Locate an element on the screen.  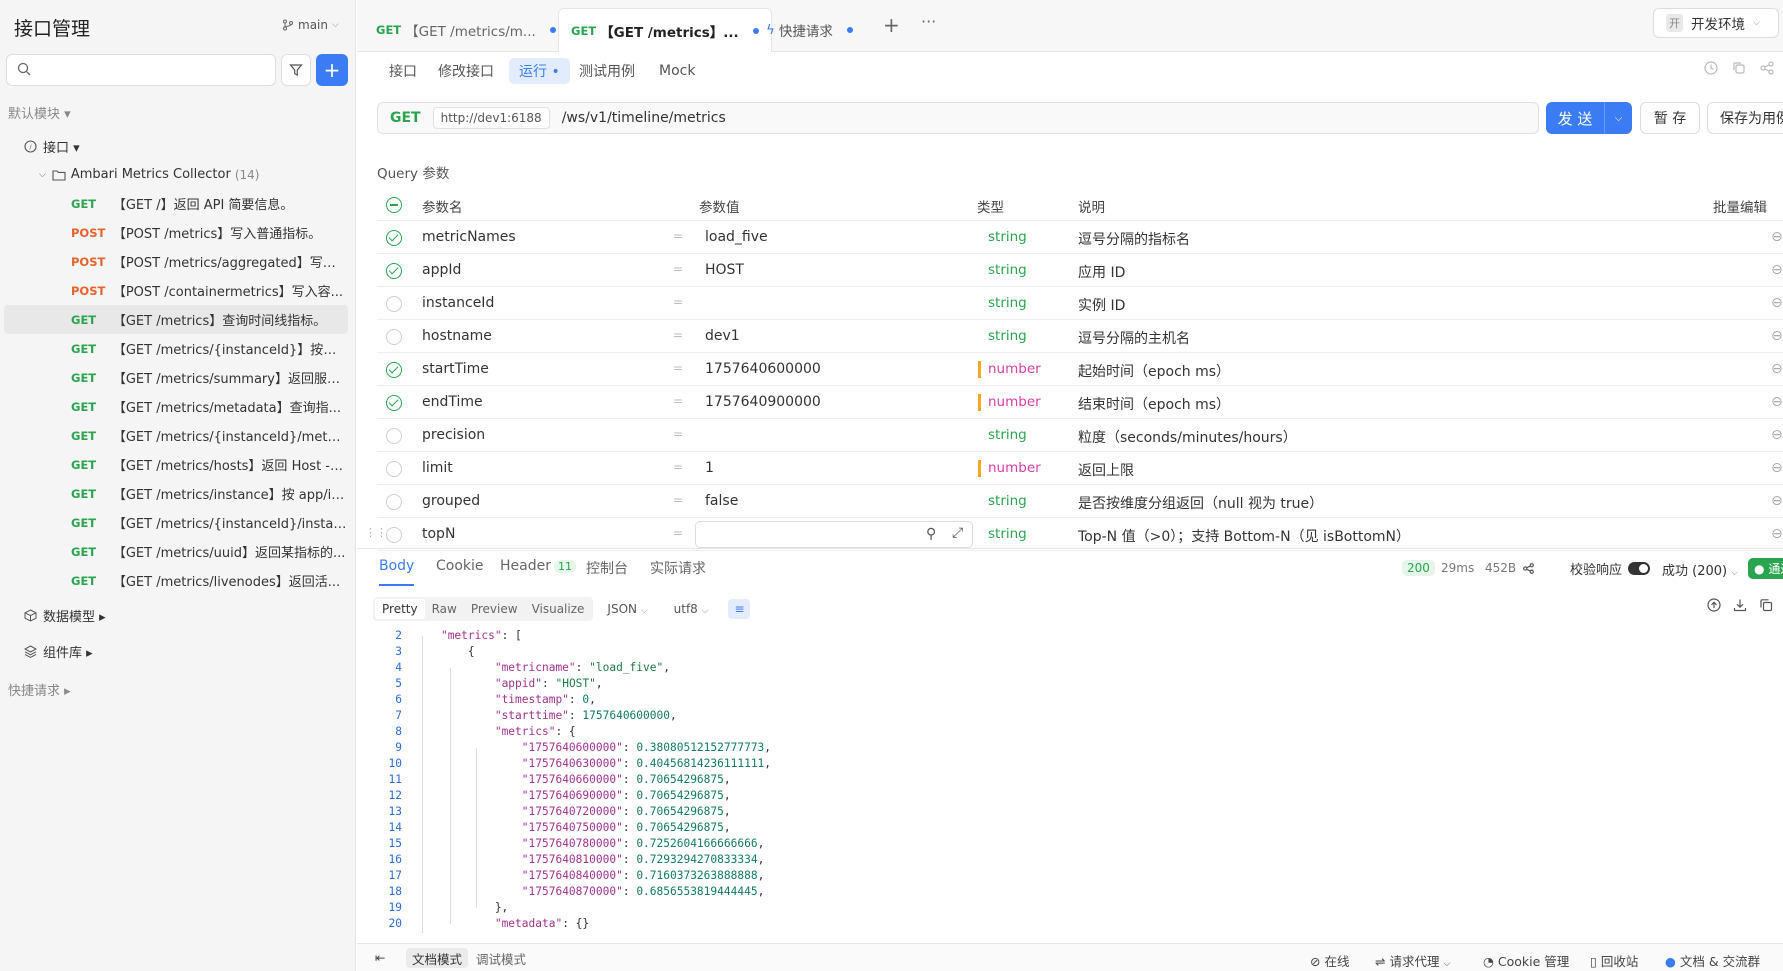
param-value: 1 is located at coordinates (709, 468).